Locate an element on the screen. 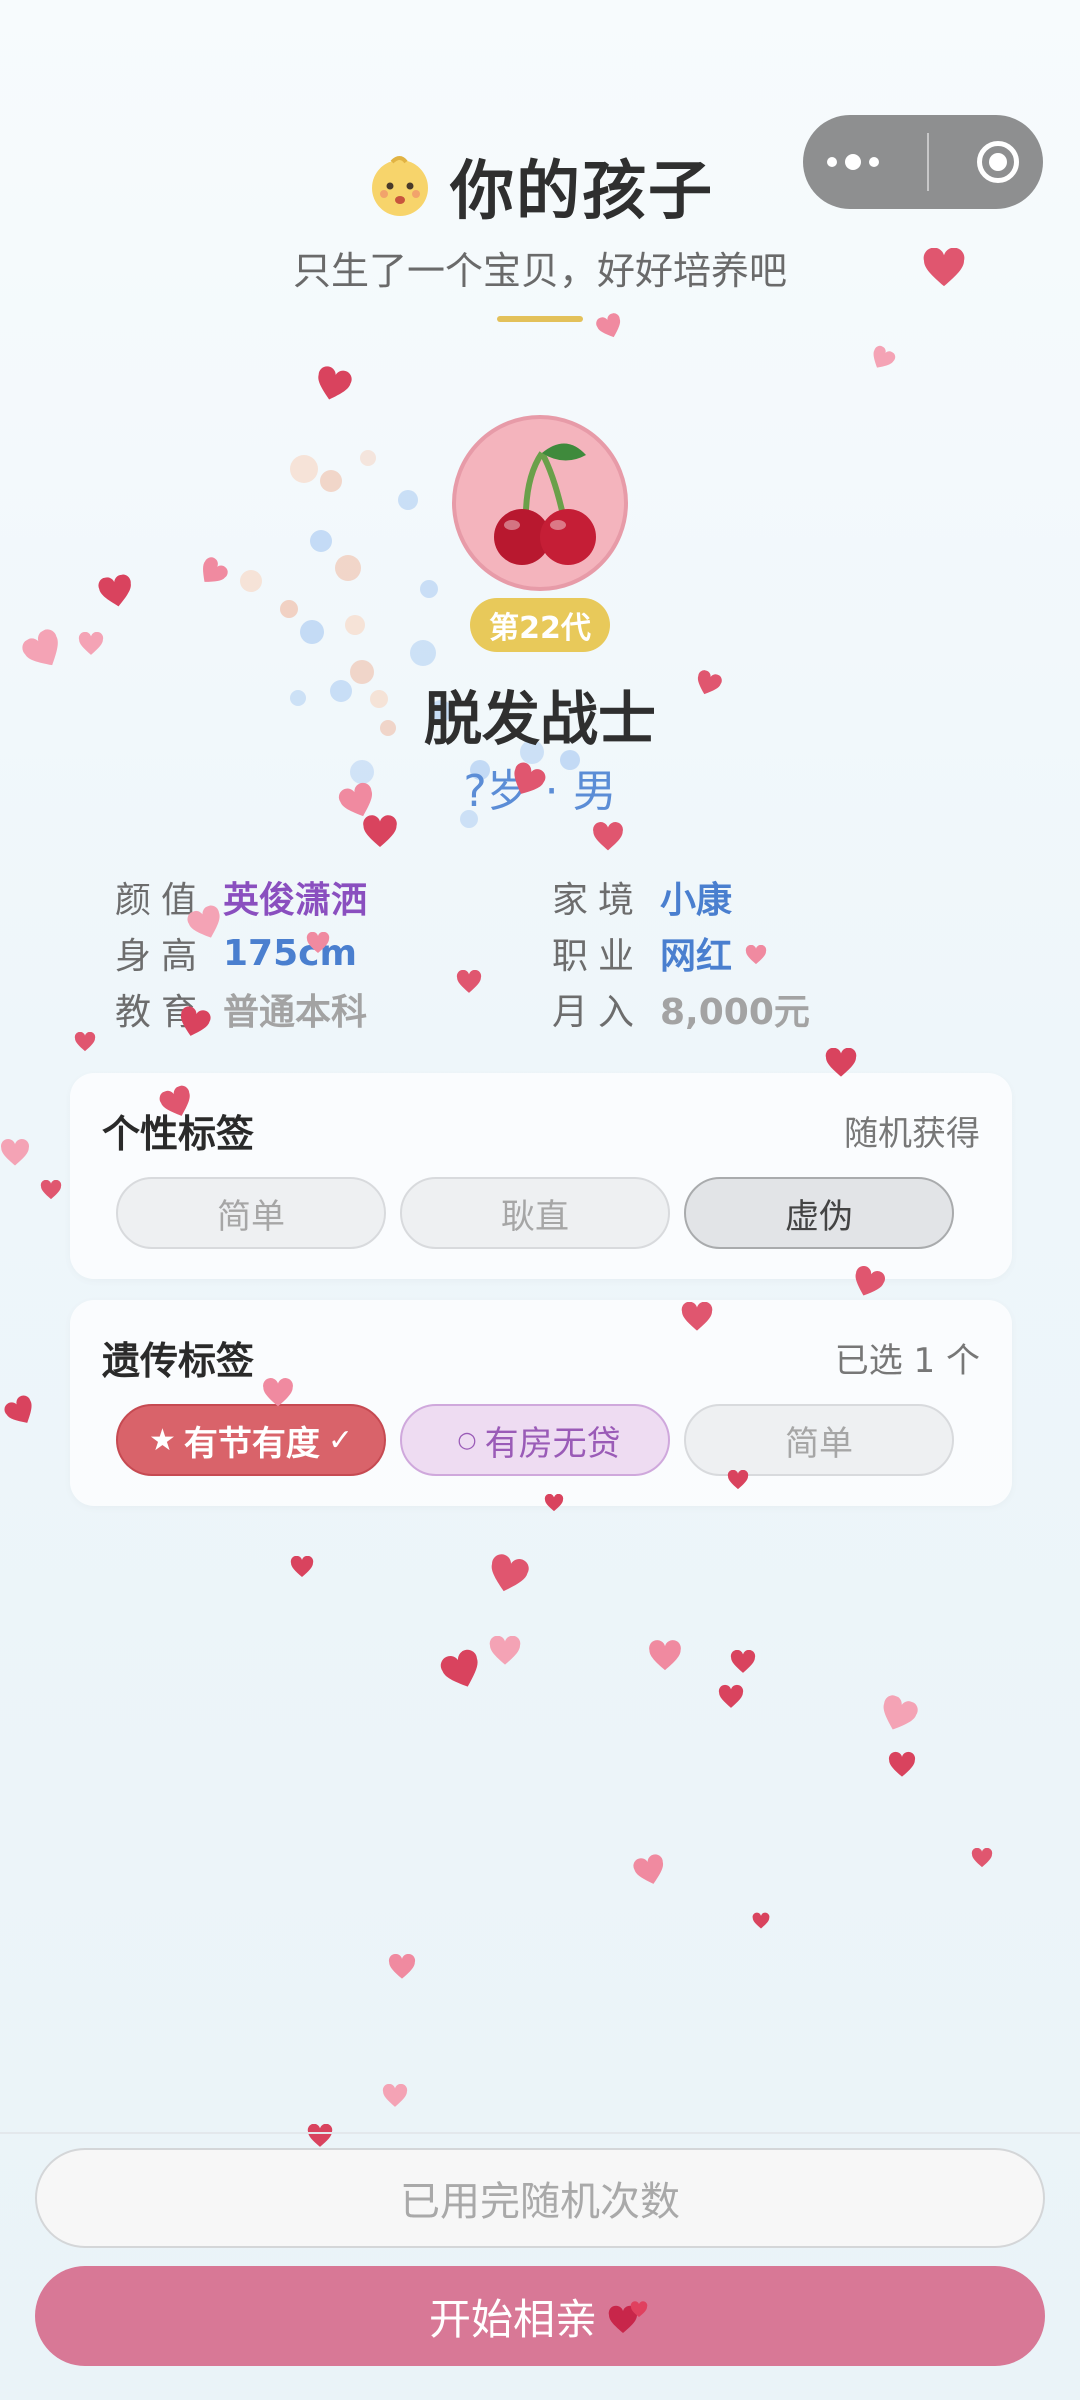 This screenshot has width=1080, height=2400. genetic-chip-group: ★ 有节有度 ✓ ○ 有房无贷 简单 is located at coordinates (535, 1440).